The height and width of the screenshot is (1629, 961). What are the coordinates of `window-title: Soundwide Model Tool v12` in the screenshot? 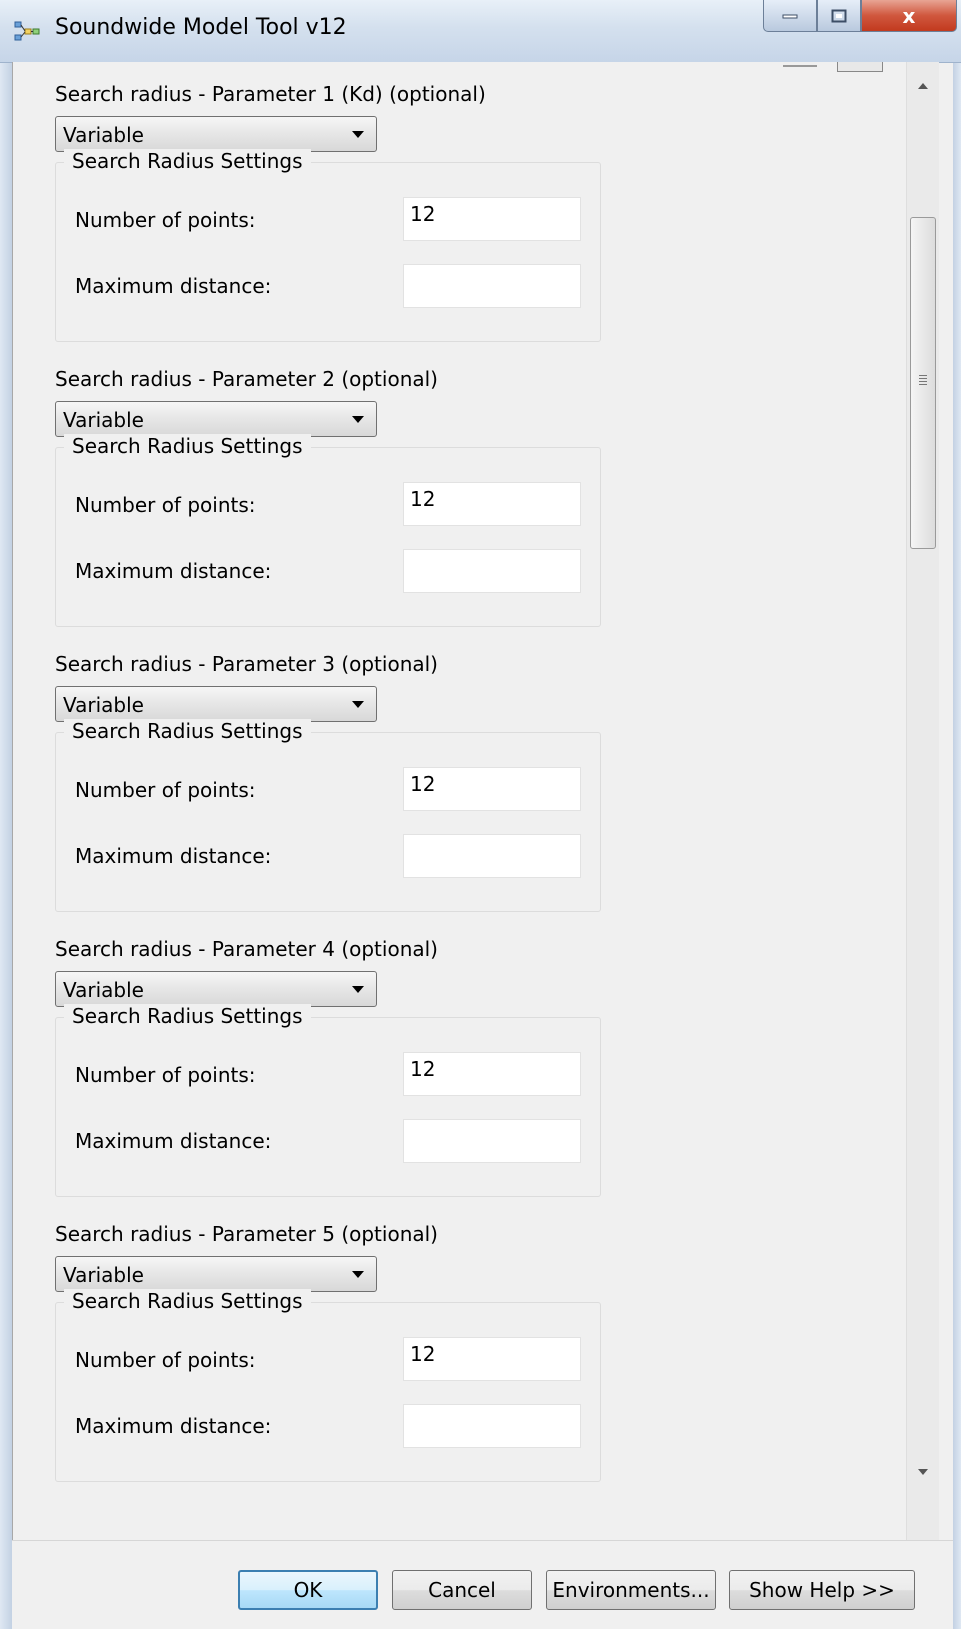 It's located at (201, 27).